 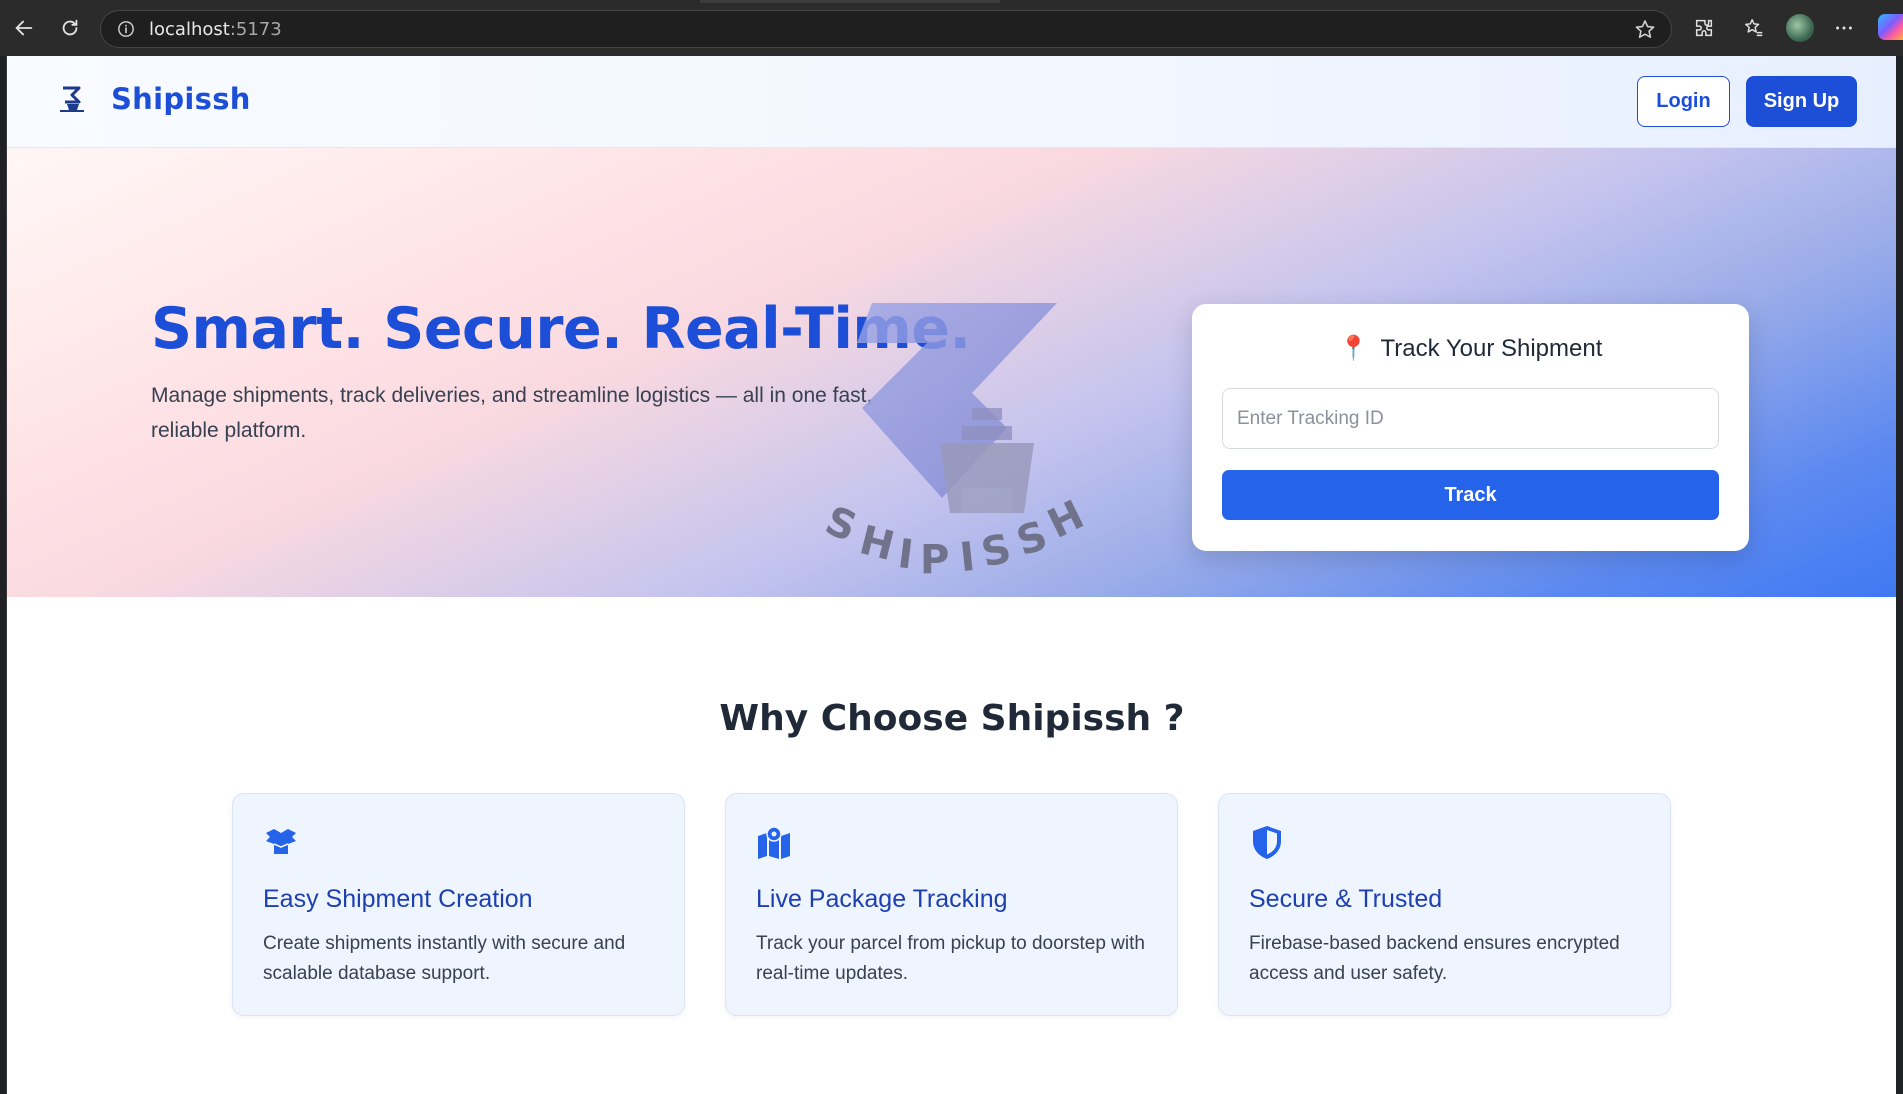 I want to click on navbar: Shipissh Login Sign Up, so click(x=951, y=102).